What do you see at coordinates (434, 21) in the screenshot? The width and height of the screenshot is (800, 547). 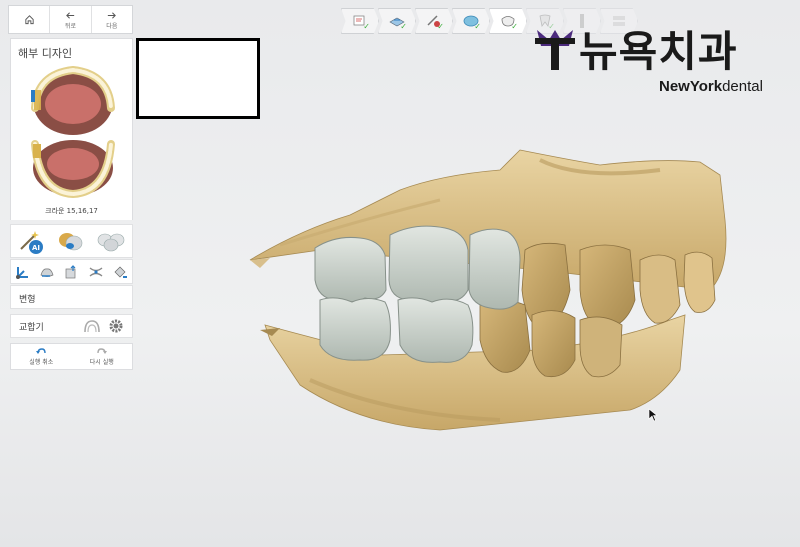 I see `workflow-step-margin: ✓` at bounding box center [434, 21].